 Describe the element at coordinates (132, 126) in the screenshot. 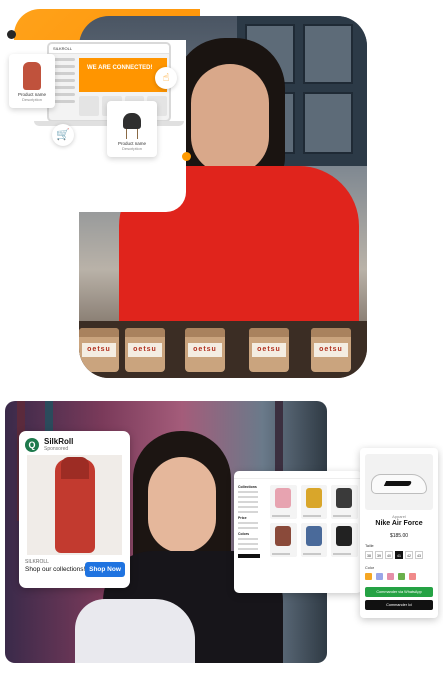

I see `chair-image` at that location.